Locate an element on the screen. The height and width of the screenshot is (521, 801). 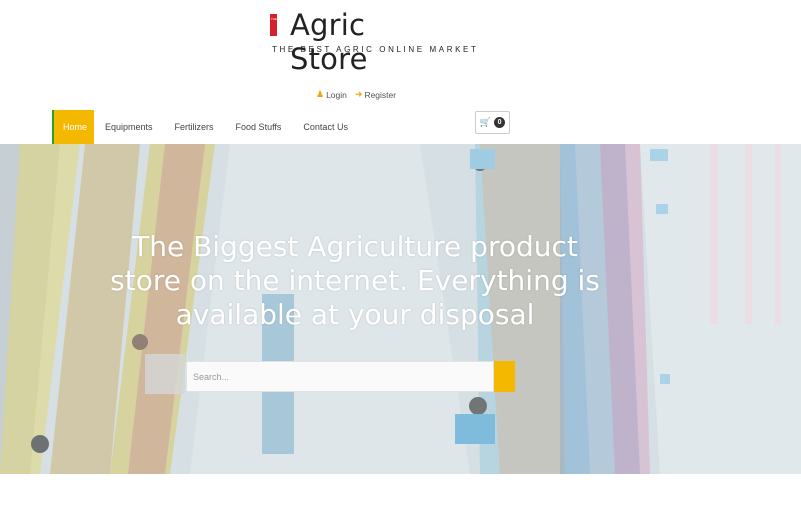
search-bar is located at coordinates (351, 376).